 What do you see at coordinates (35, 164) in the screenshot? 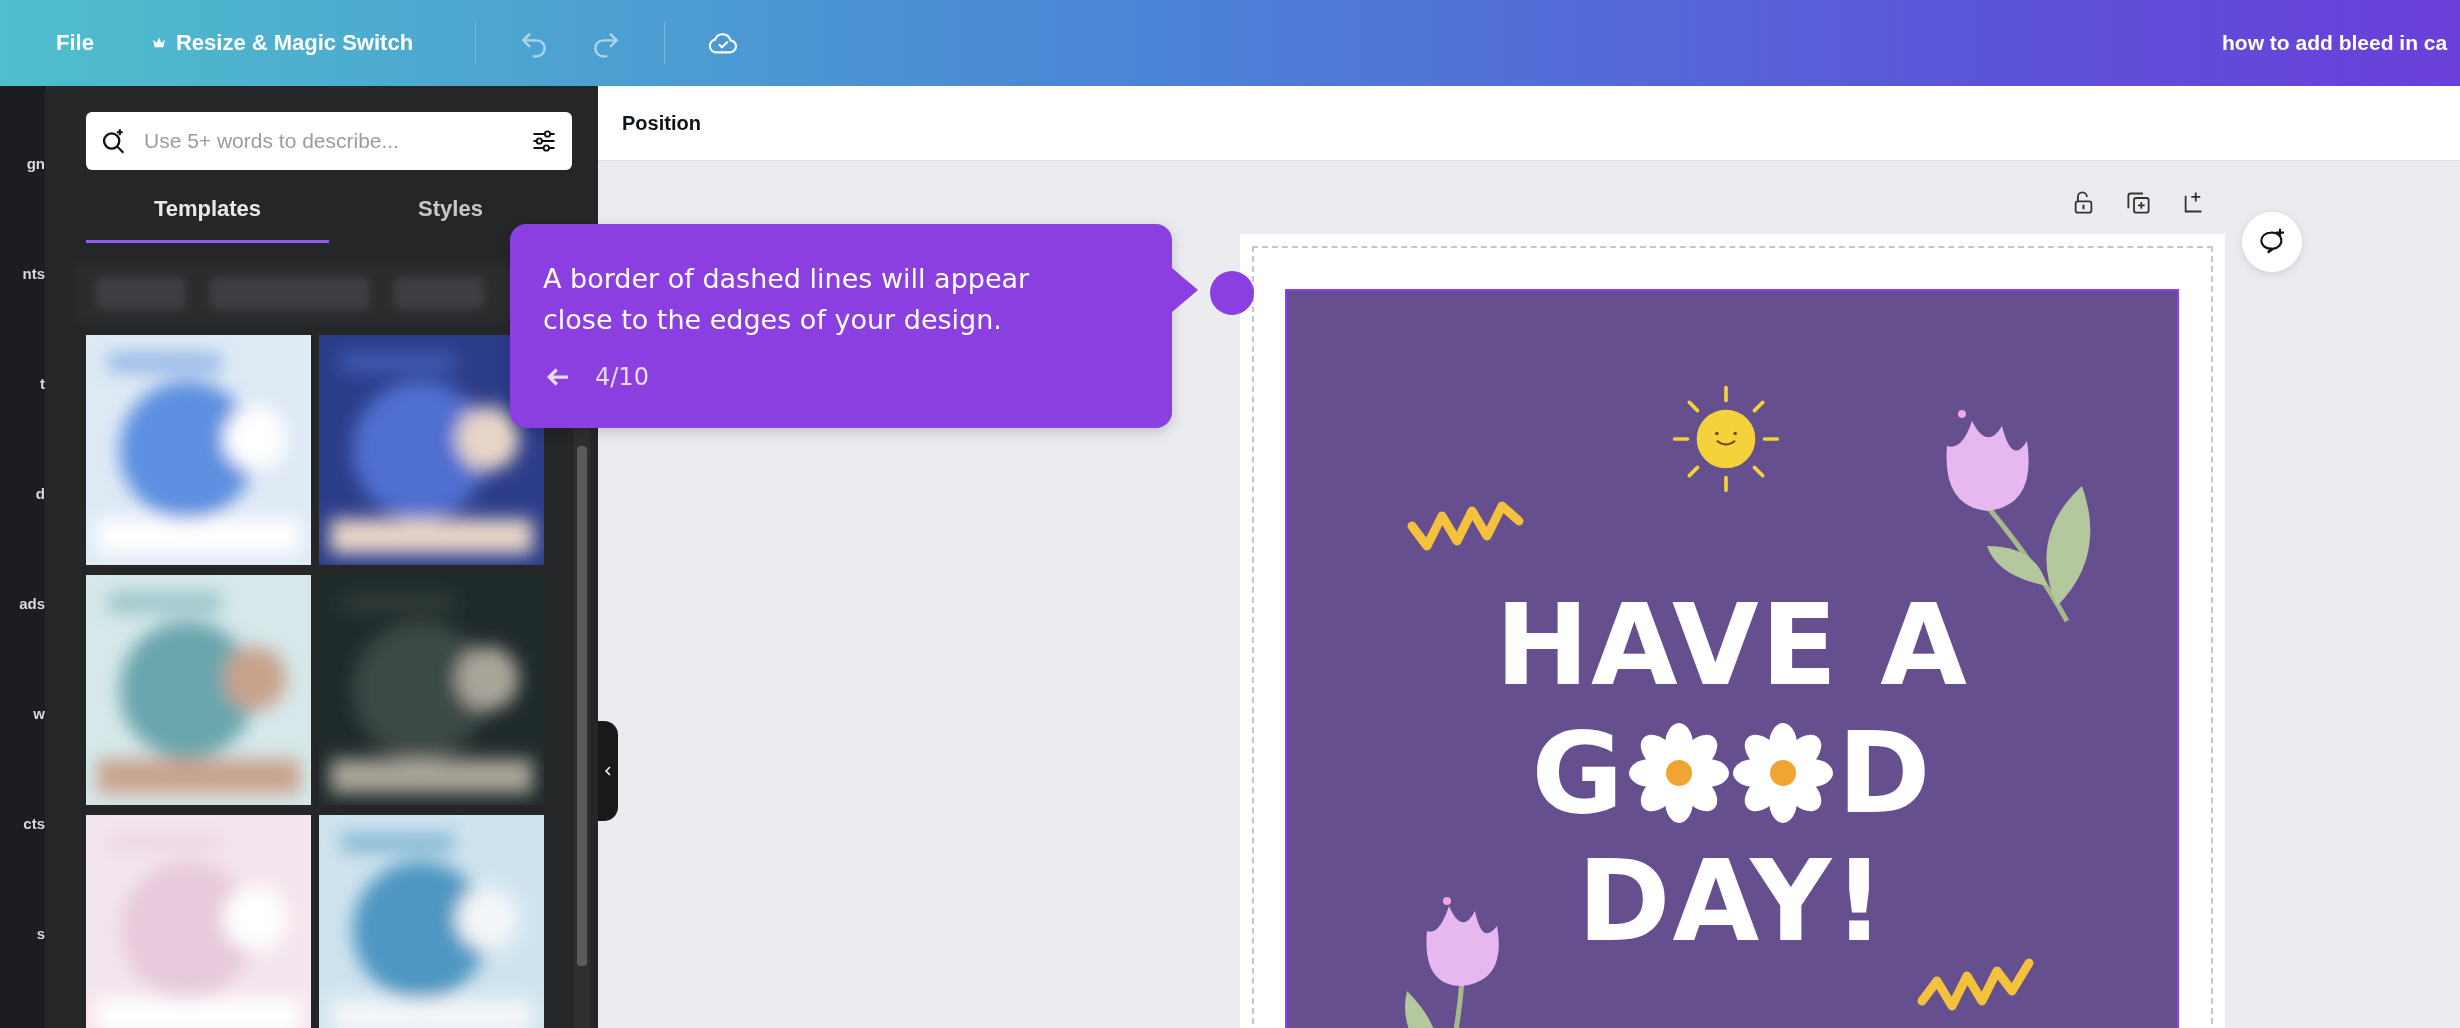
I see `rail-label: gn` at bounding box center [35, 164].